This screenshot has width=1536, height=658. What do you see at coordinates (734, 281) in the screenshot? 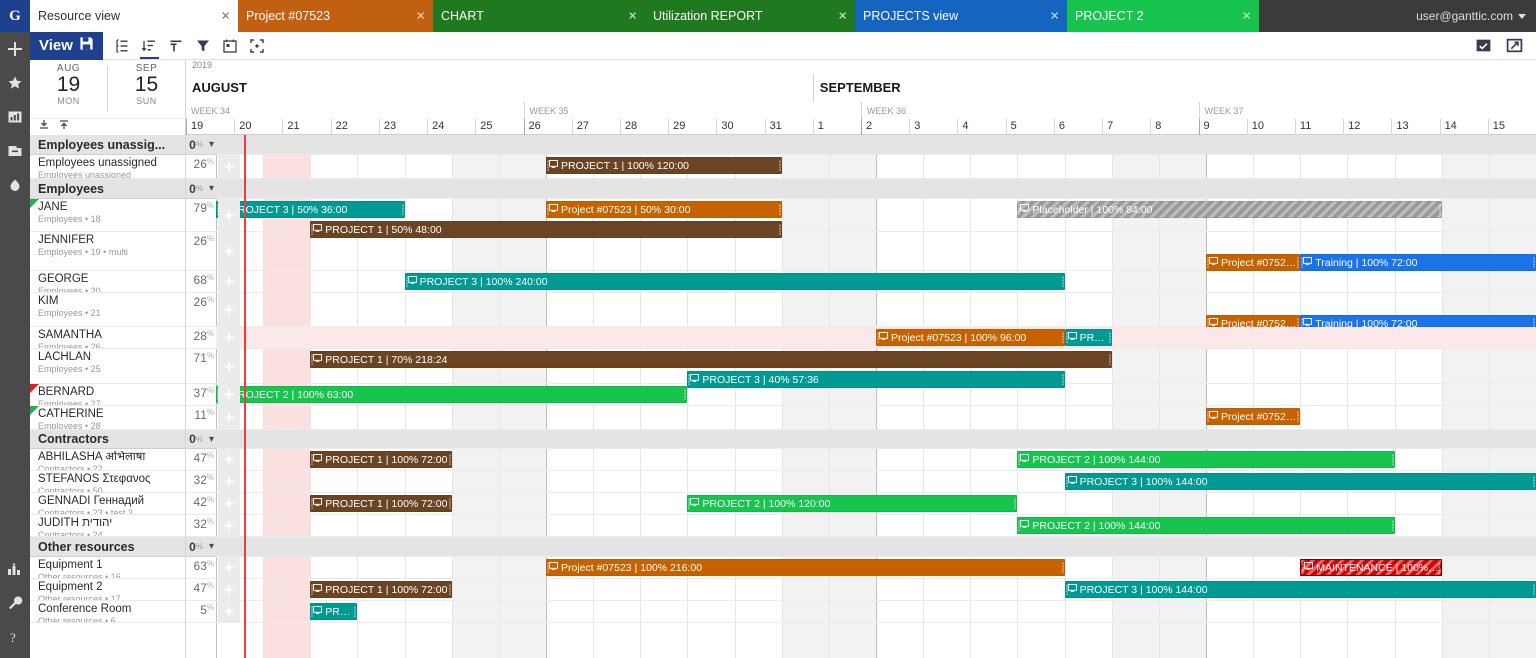
I see `task-bar: PROJECT 3 | 100% 240:00` at bounding box center [734, 281].